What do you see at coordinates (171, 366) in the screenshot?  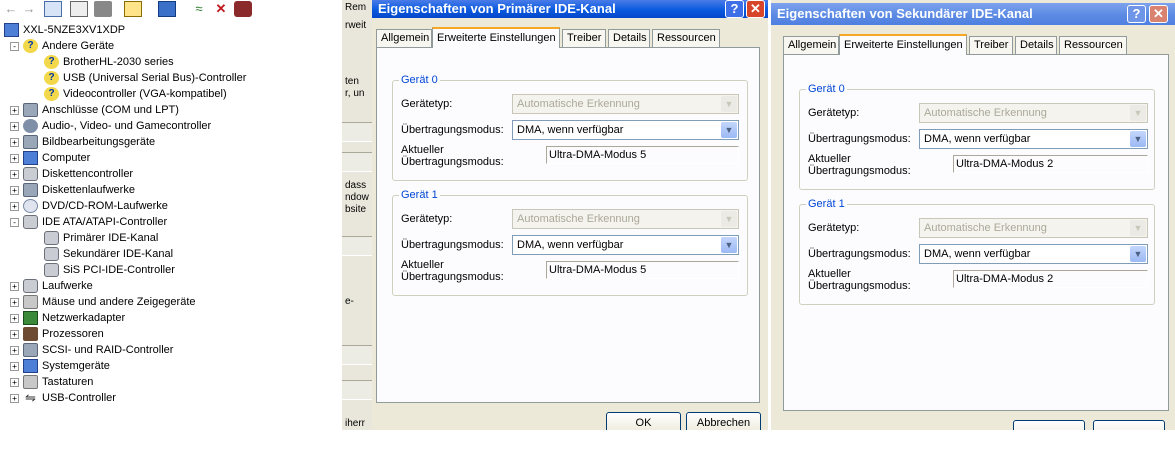 I see `tree-item: + Systemgeräte` at bounding box center [171, 366].